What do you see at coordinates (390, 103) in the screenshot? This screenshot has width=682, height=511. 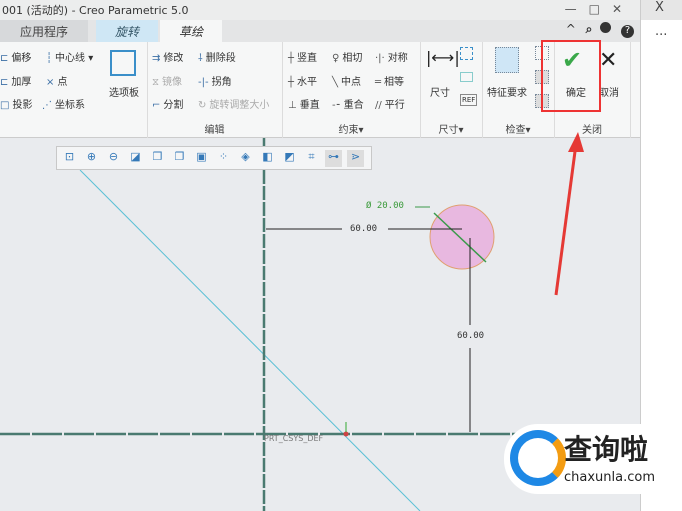 I see `parallel-constraint: //平行` at bounding box center [390, 103].